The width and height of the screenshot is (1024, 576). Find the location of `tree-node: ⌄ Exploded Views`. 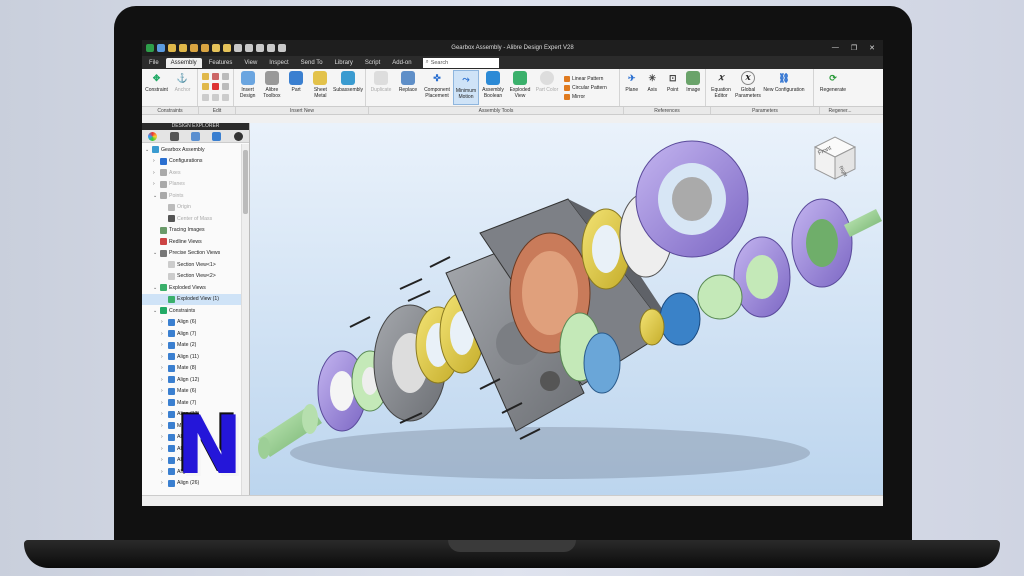

tree-node: ⌄ Exploded Views is located at coordinates (191, 288).